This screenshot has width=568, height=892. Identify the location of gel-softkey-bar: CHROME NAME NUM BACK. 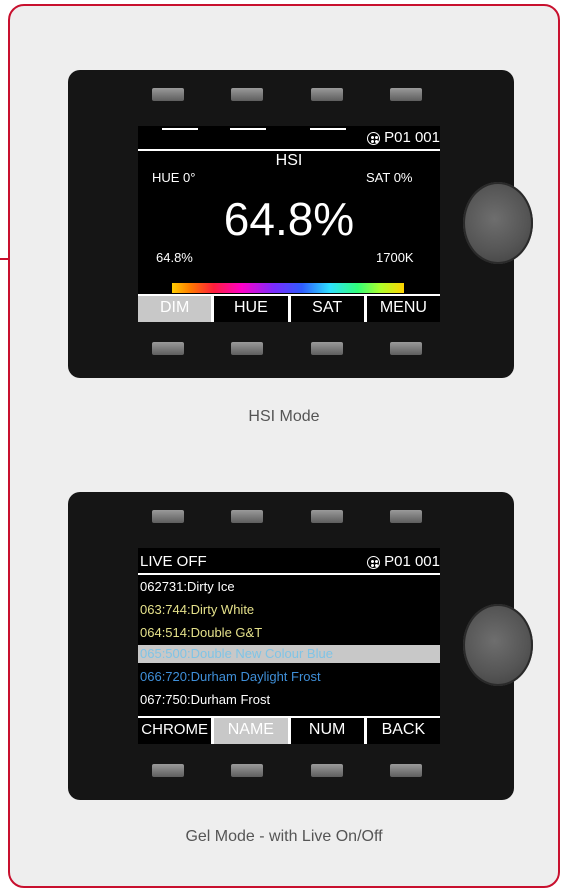
(289, 730).